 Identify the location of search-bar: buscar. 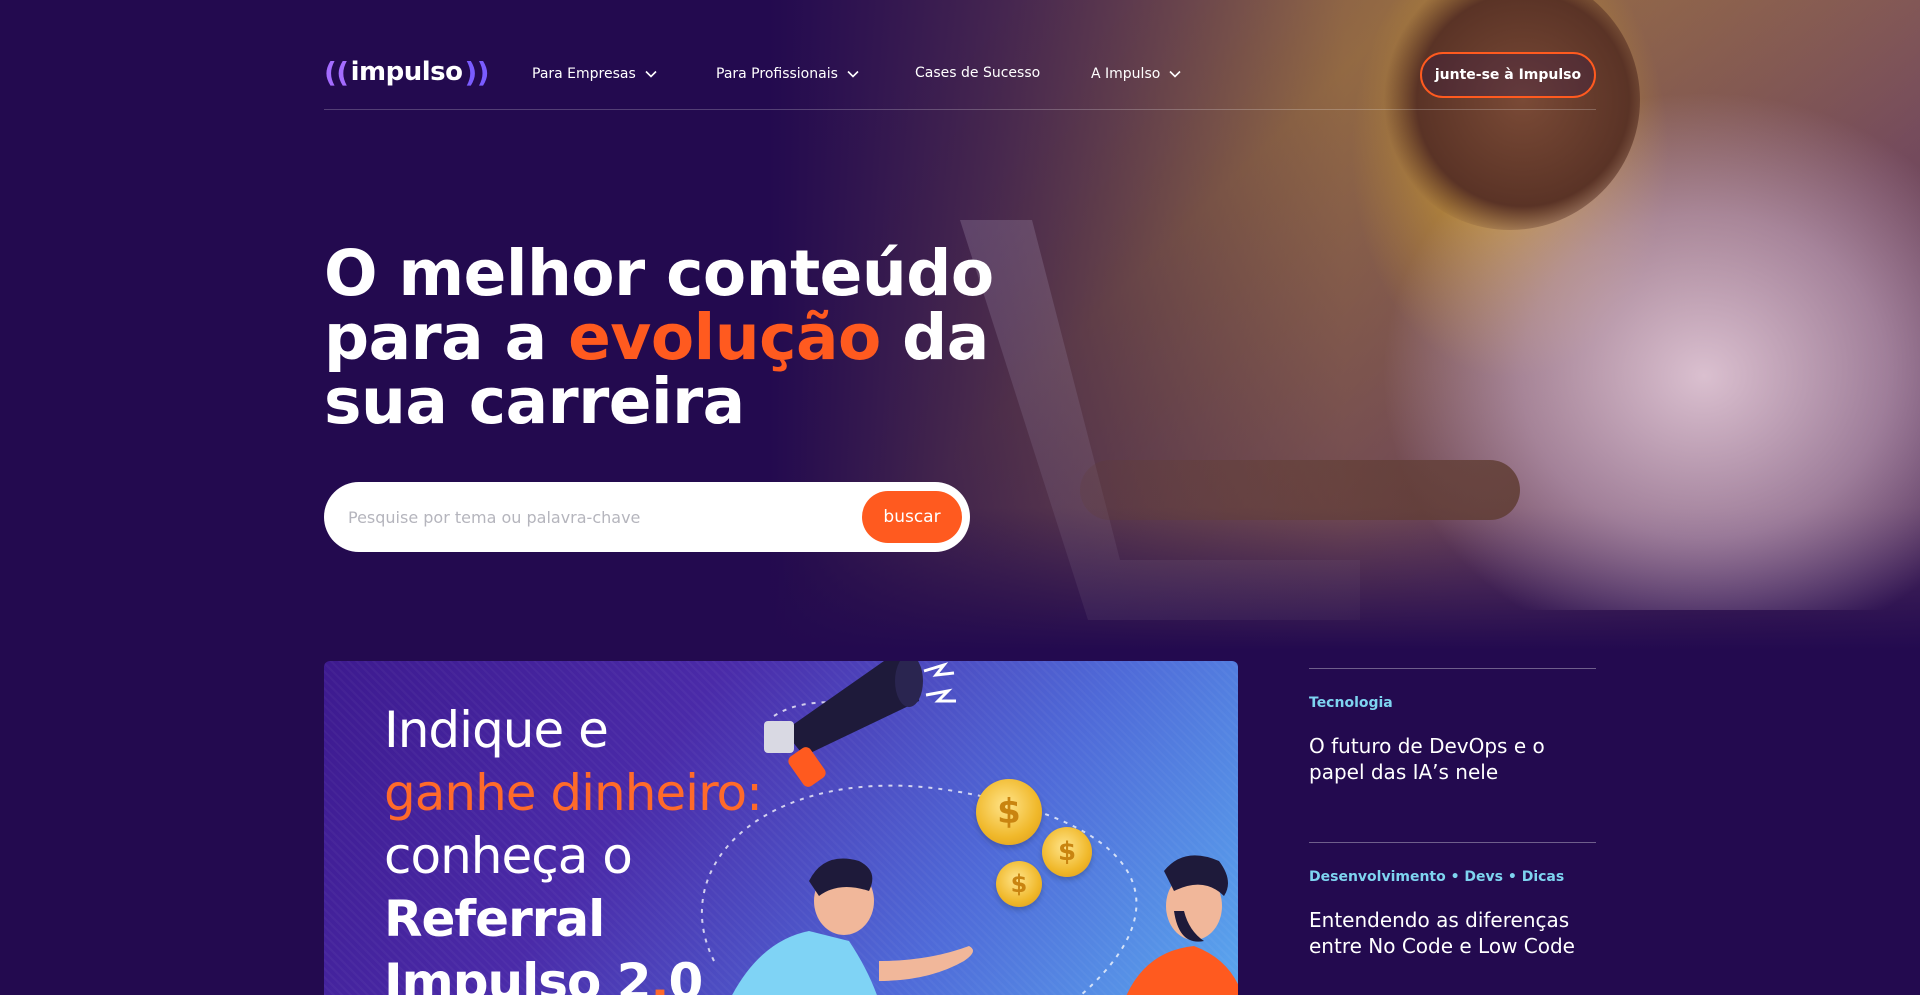
(647, 517).